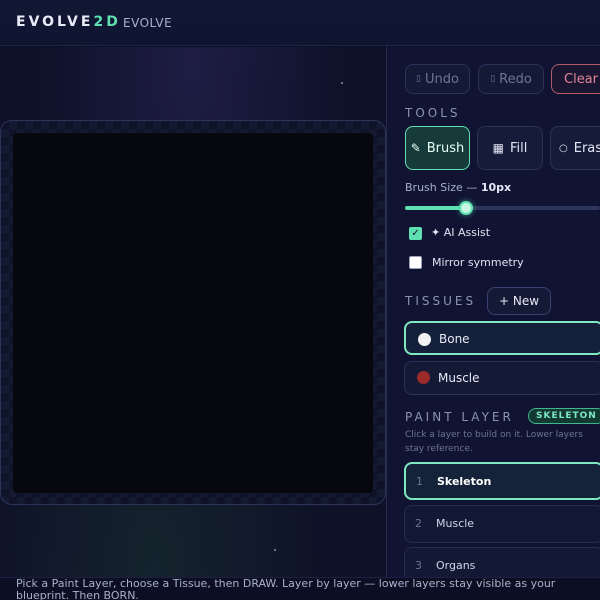 The height and width of the screenshot is (600, 600). I want to click on redo-button: ▯ Redo, so click(511, 79).